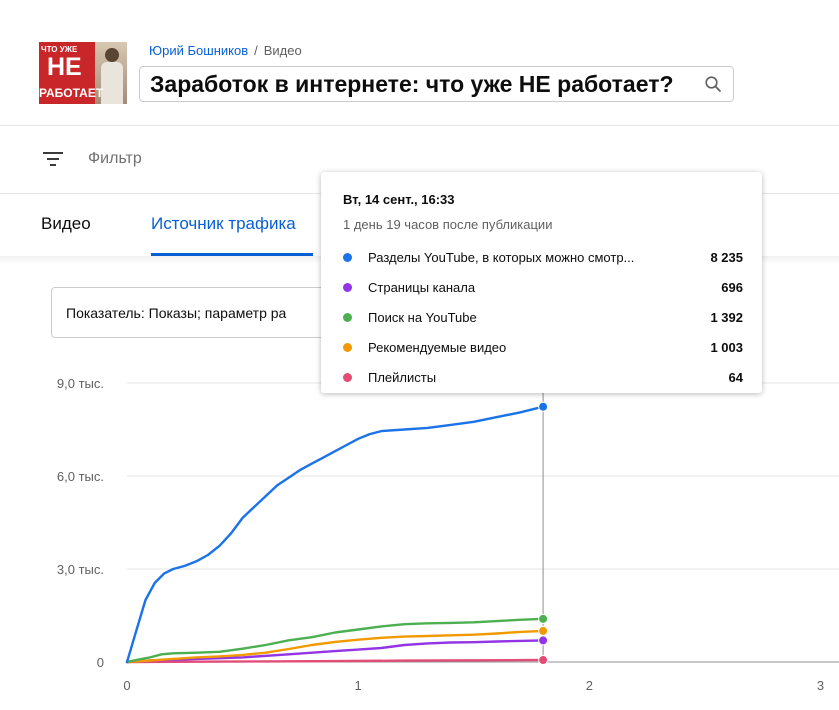 This screenshot has width=839, height=710. What do you see at coordinates (80, 476) in the screenshot?
I see `y-tick-label: 6,0 тыс.` at bounding box center [80, 476].